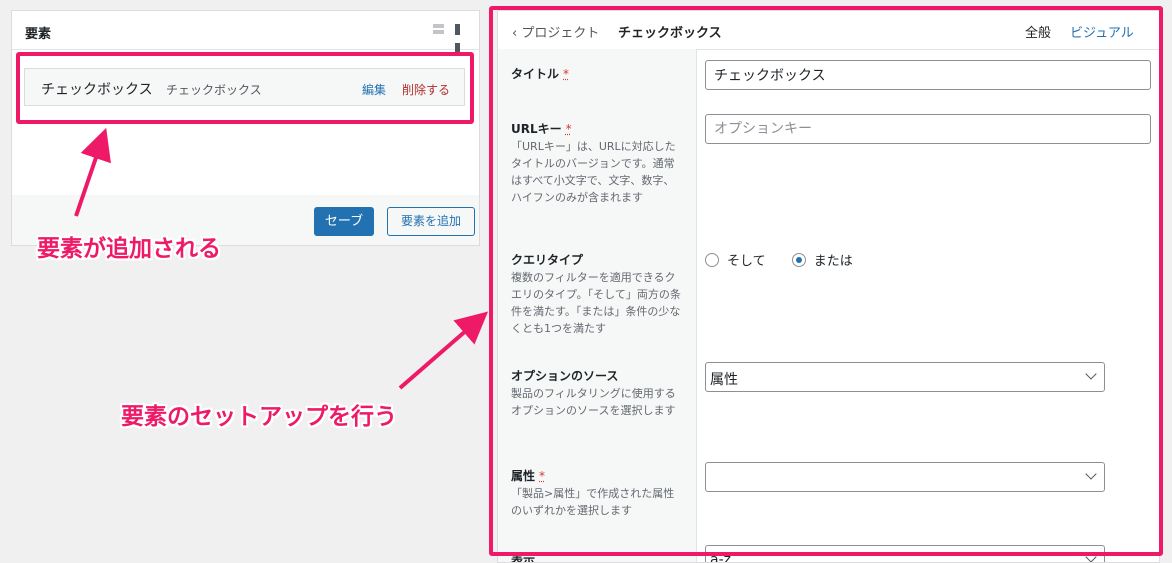 This screenshot has width=1172, height=563. What do you see at coordinates (535, 74) in the screenshot?
I see `title-label-text: タイトル` at bounding box center [535, 74].